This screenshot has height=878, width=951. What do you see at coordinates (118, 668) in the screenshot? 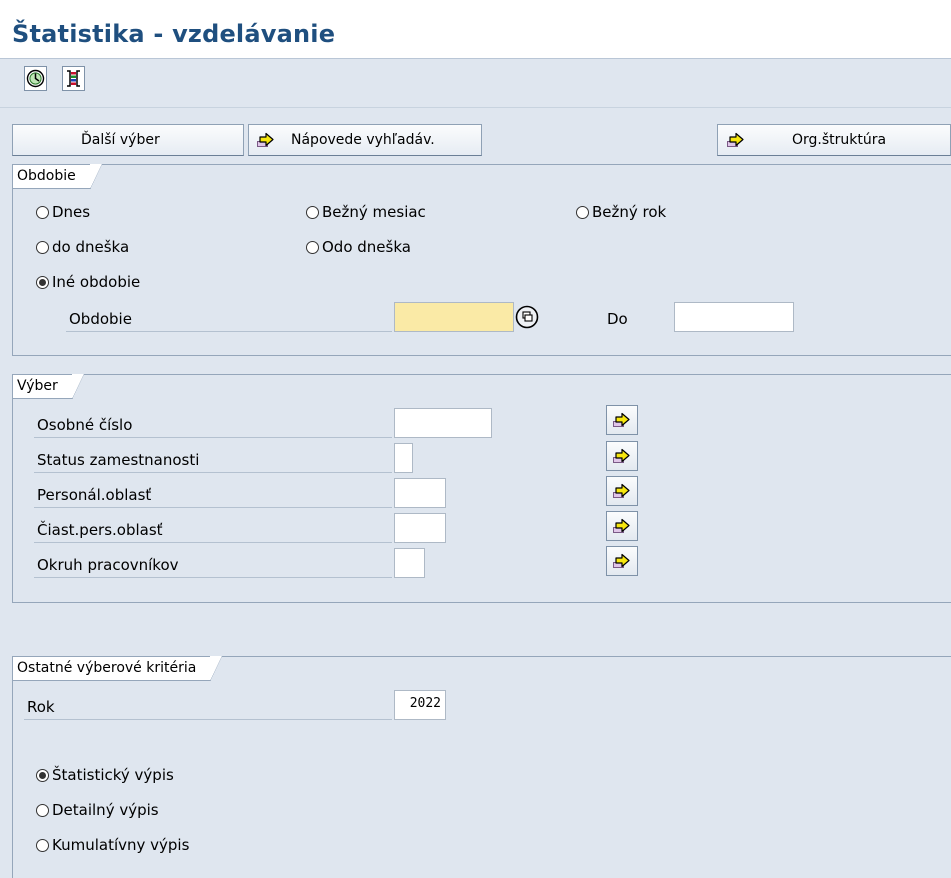
I see `ostatne-tab: Ostatné výberové kritéria` at bounding box center [118, 668].